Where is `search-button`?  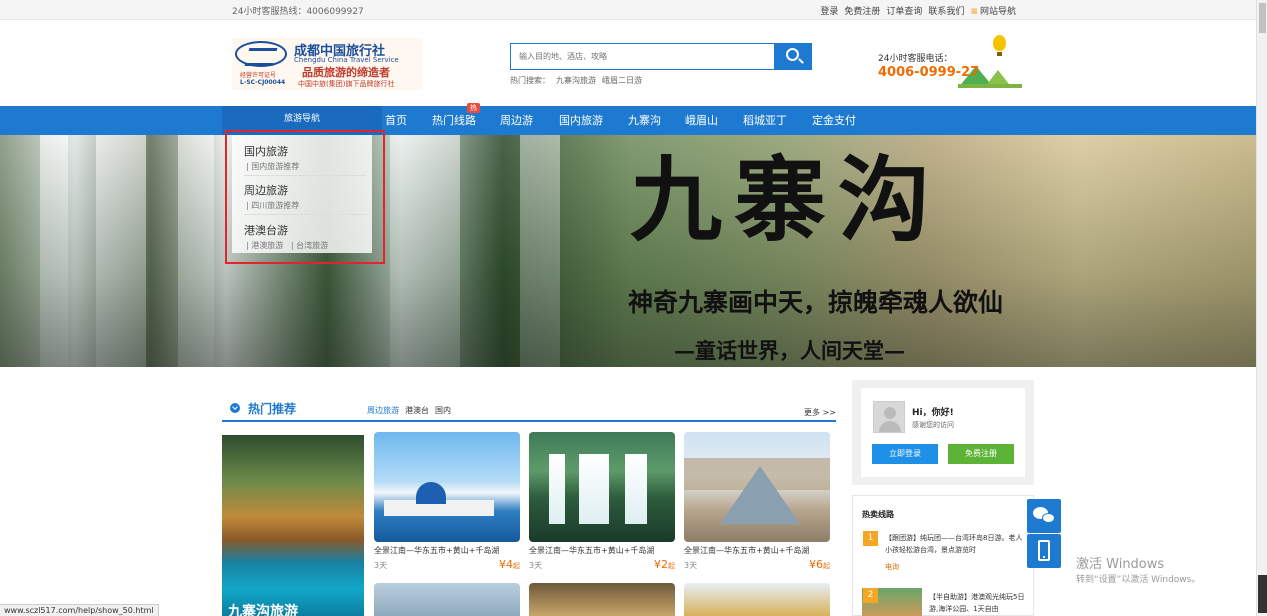 search-button is located at coordinates (793, 56).